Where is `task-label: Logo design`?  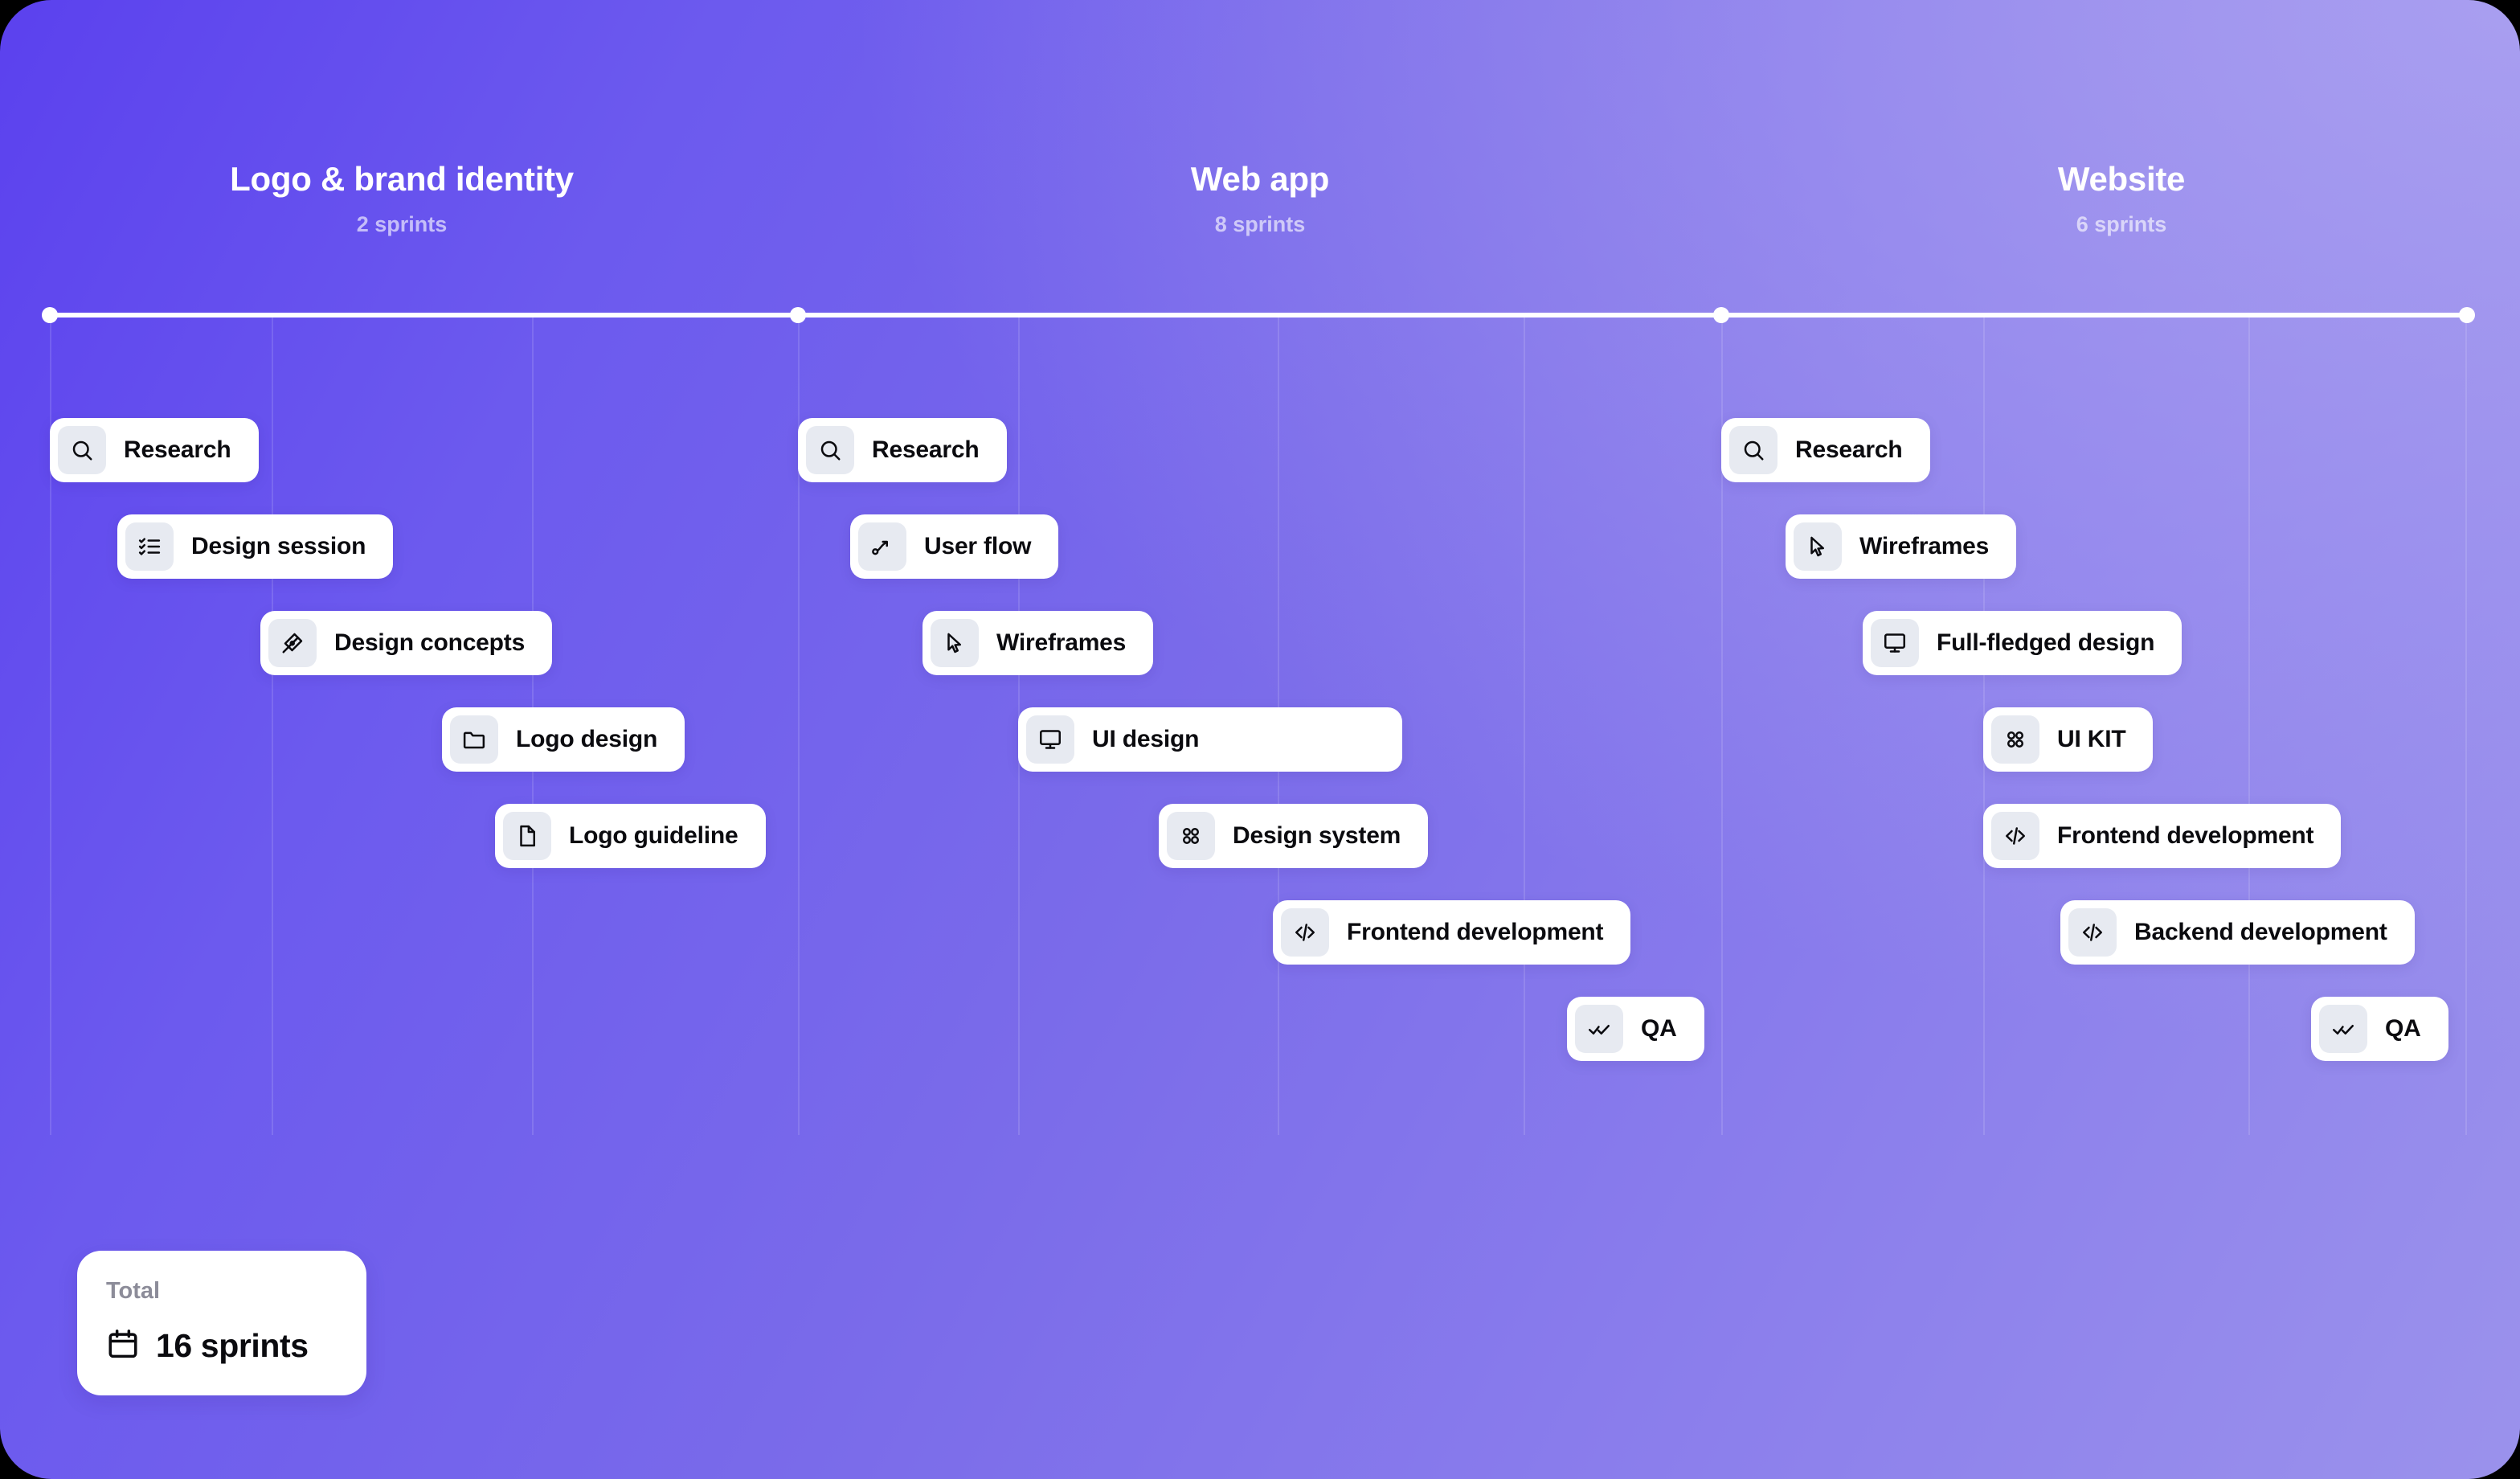
task-label: Logo design is located at coordinates (587, 739).